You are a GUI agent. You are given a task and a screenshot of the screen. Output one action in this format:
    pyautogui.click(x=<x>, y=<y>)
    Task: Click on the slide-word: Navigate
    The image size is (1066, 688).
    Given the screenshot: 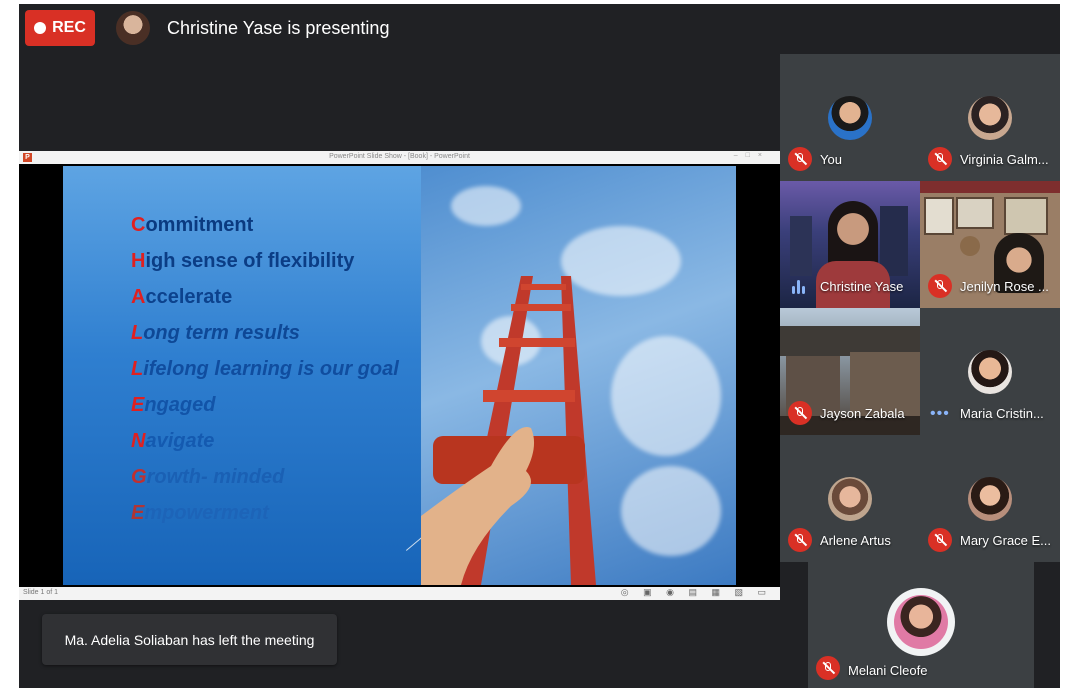 What is the action you would take?
    pyautogui.click(x=173, y=441)
    